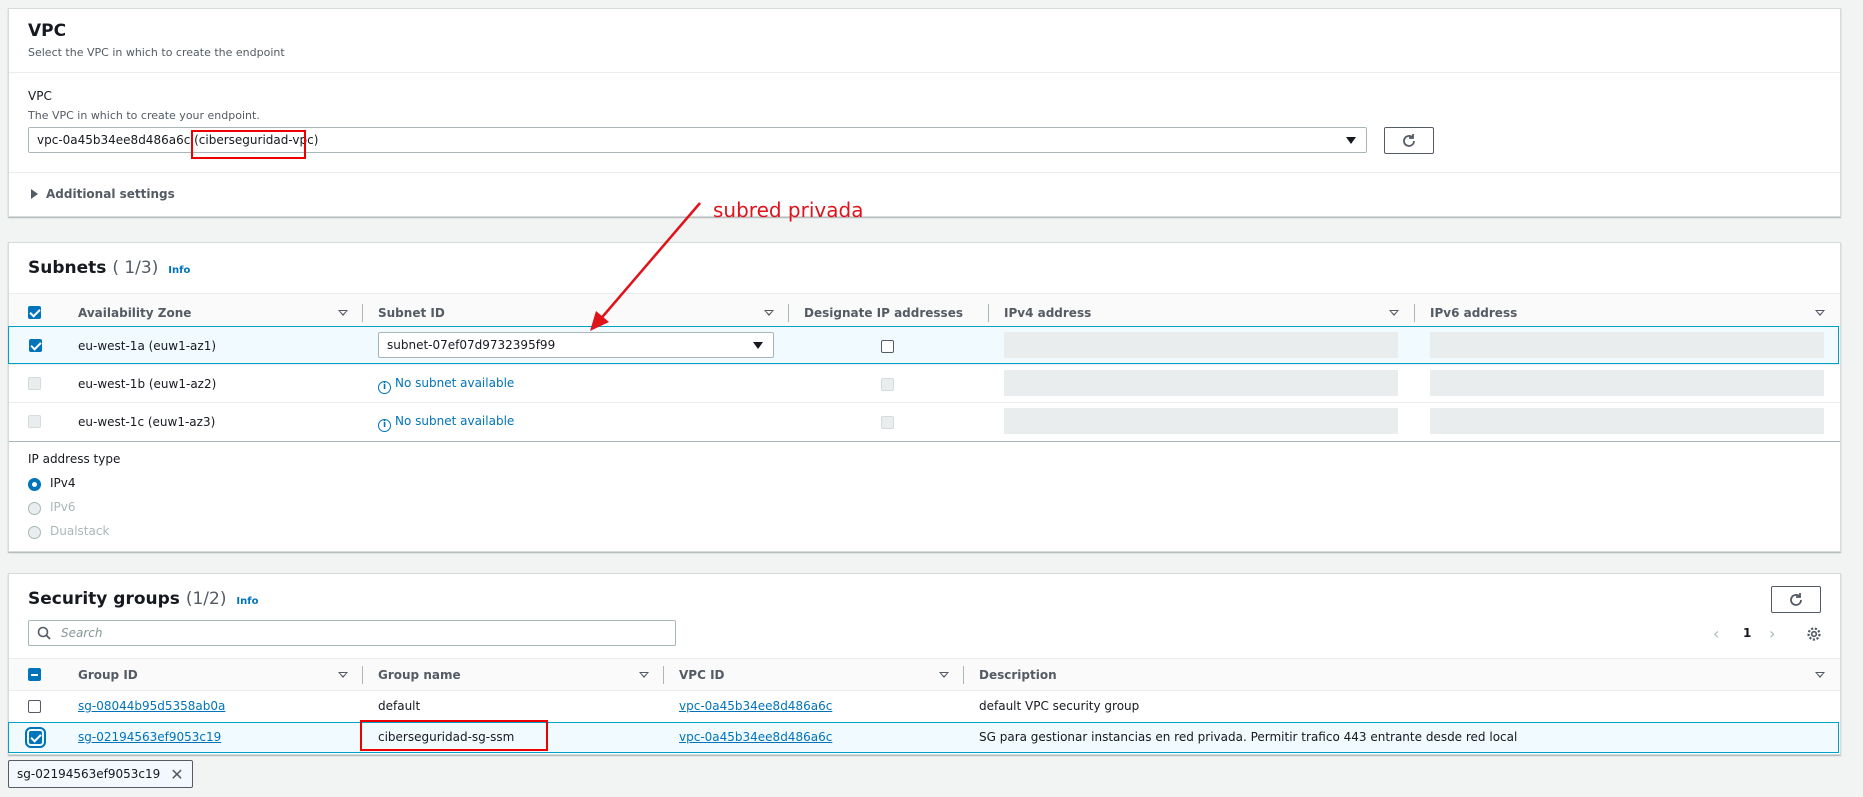  Describe the element at coordinates (247, 601) in the screenshot. I see `sg-info-link: Info` at that location.